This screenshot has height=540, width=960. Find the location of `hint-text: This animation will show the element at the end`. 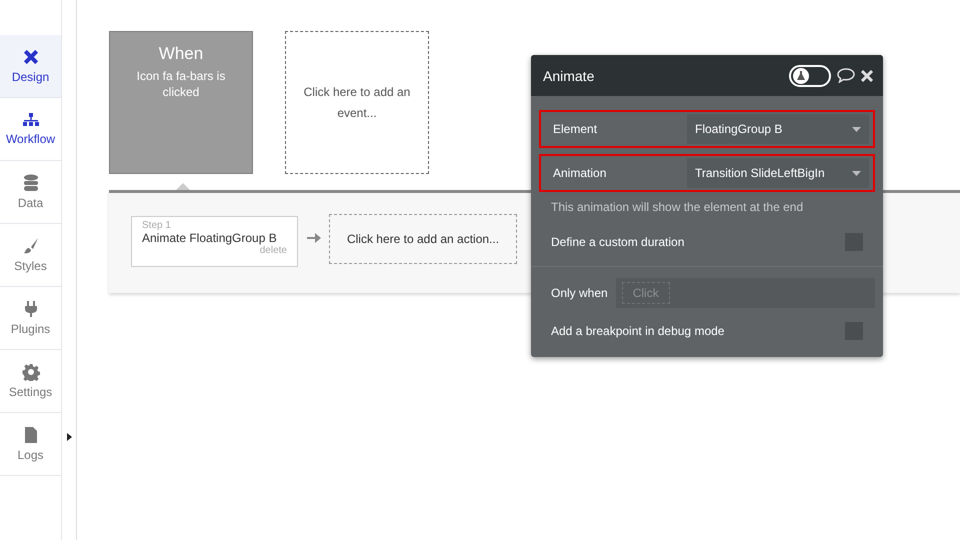

hint-text: This animation will show the element at the end is located at coordinates (677, 207).